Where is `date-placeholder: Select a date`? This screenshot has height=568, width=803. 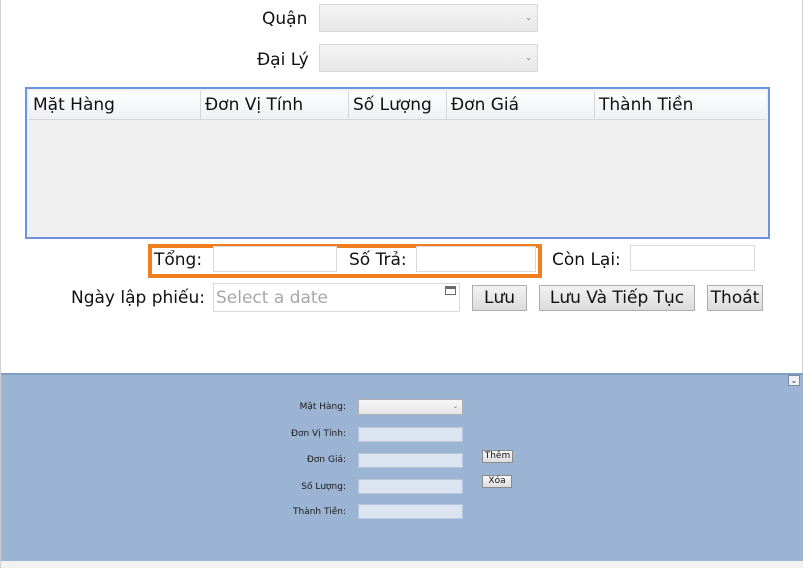 date-placeholder: Select a date is located at coordinates (272, 298).